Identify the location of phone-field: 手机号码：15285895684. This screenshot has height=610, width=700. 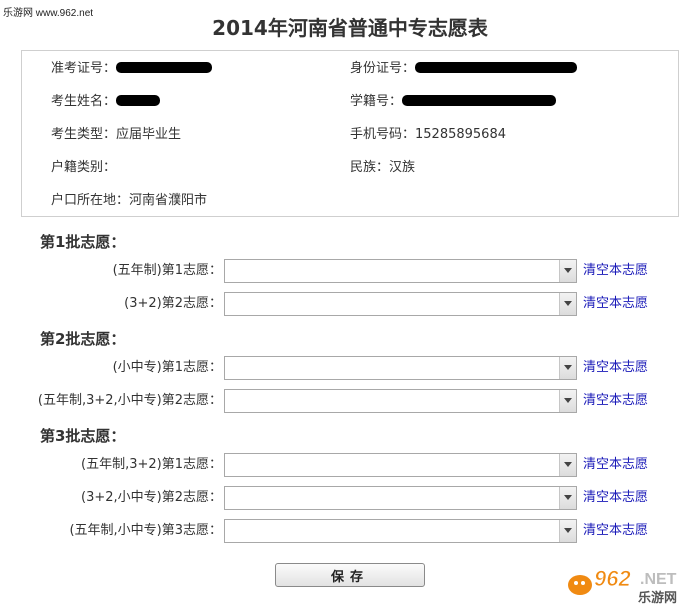
(428, 135).